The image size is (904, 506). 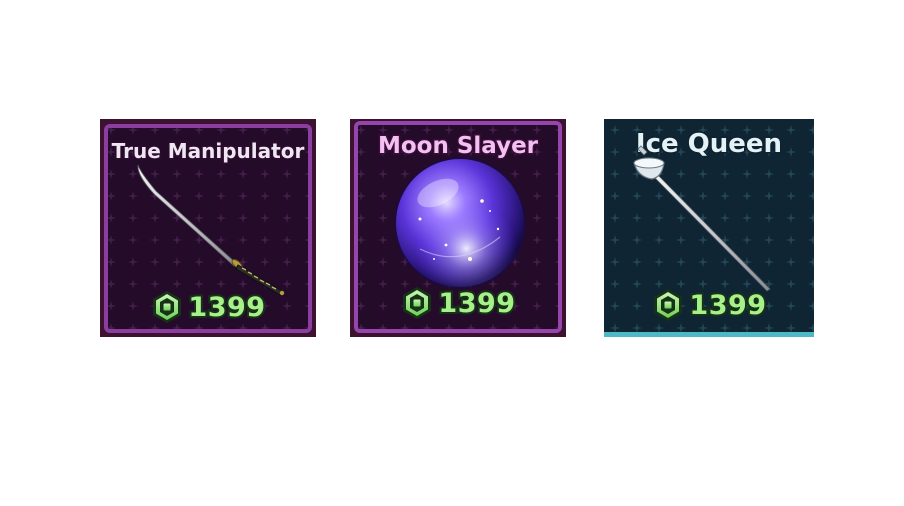 I want to click on shop-item-card: True Manipulator 1399, so click(x=208, y=228).